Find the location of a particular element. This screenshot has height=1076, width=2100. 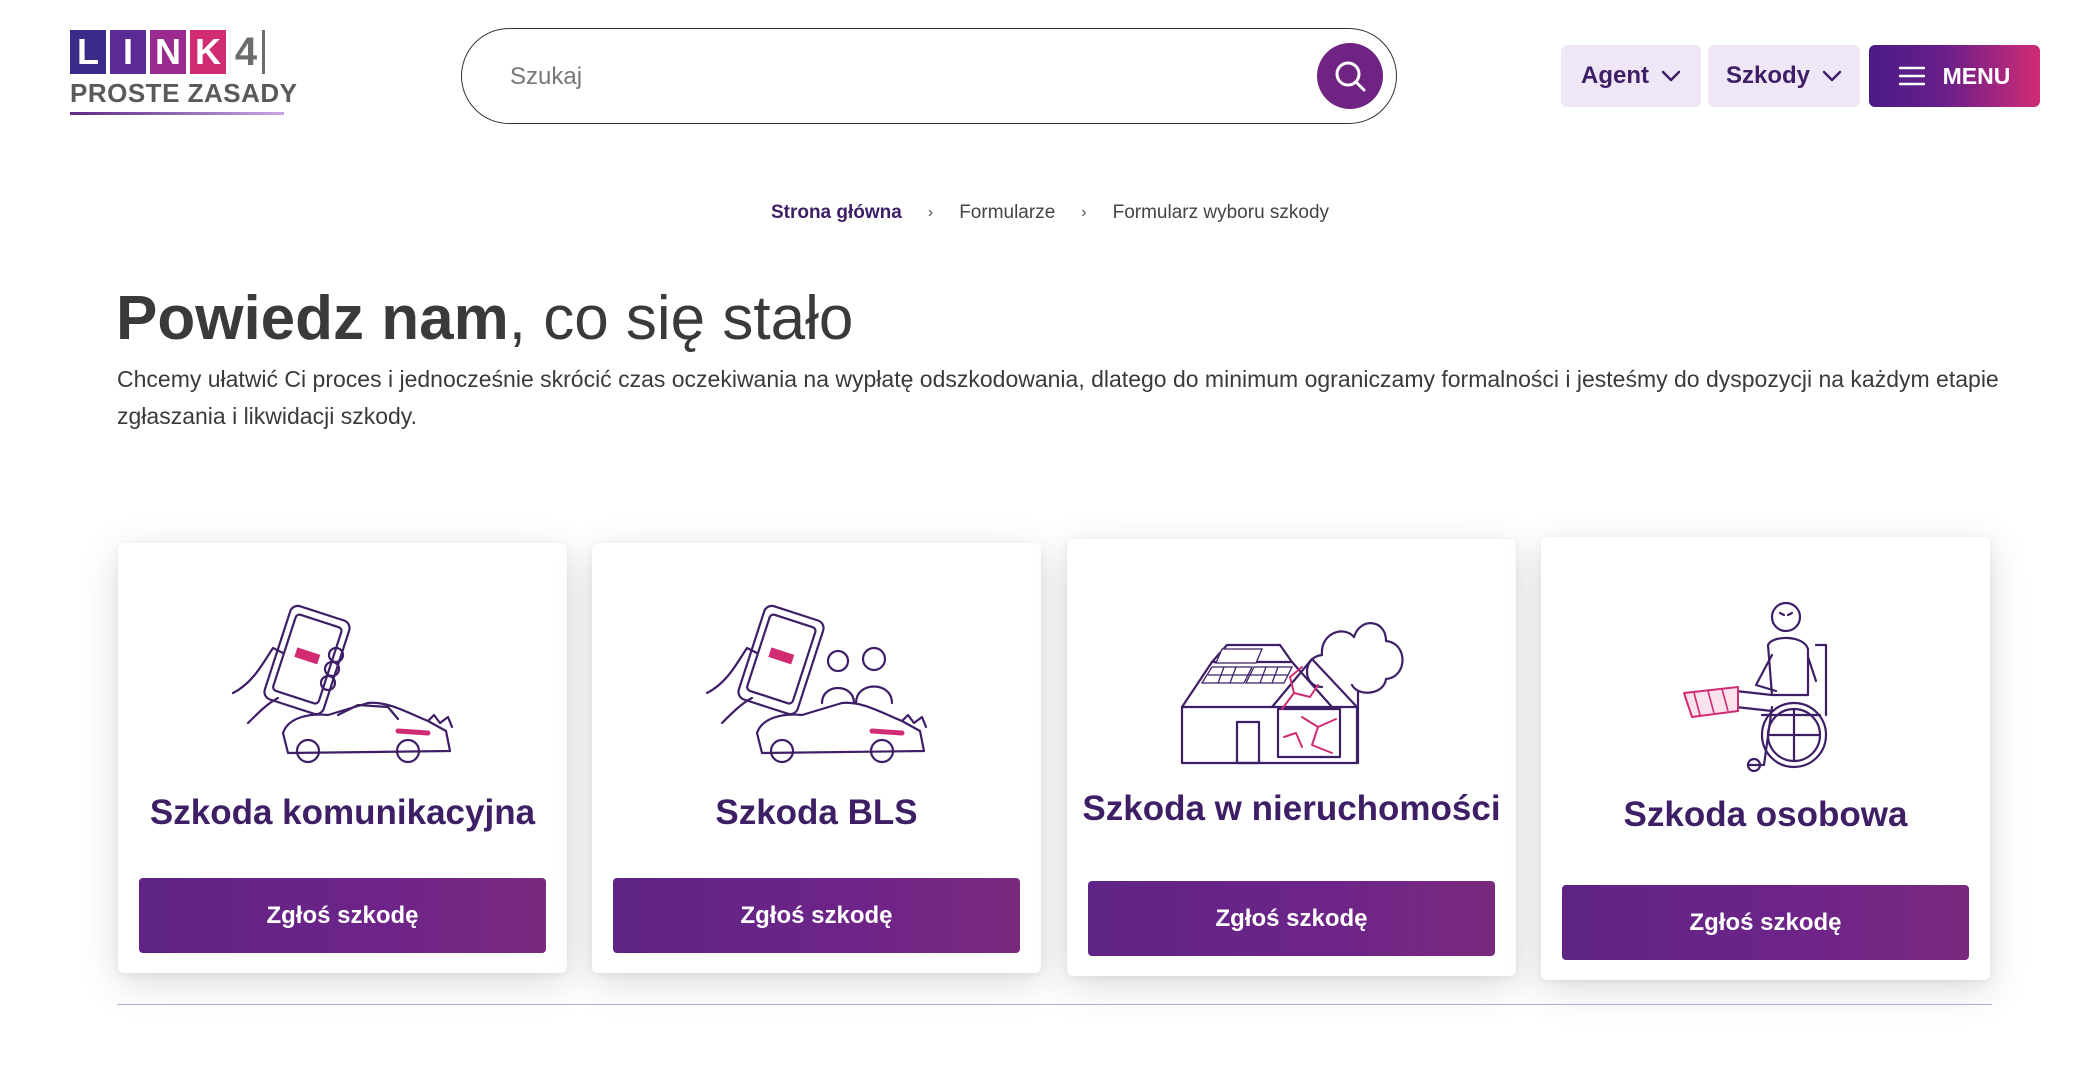

logo-letter-l: L is located at coordinates (88, 52).